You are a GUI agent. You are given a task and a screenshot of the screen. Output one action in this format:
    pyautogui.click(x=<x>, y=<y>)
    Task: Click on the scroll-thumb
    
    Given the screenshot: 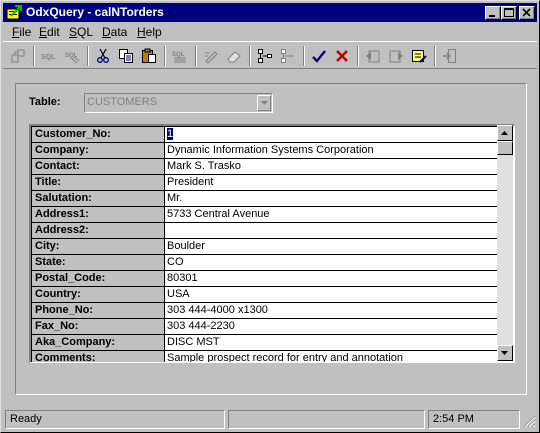 What is the action you would take?
    pyautogui.click(x=505, y=148)
    